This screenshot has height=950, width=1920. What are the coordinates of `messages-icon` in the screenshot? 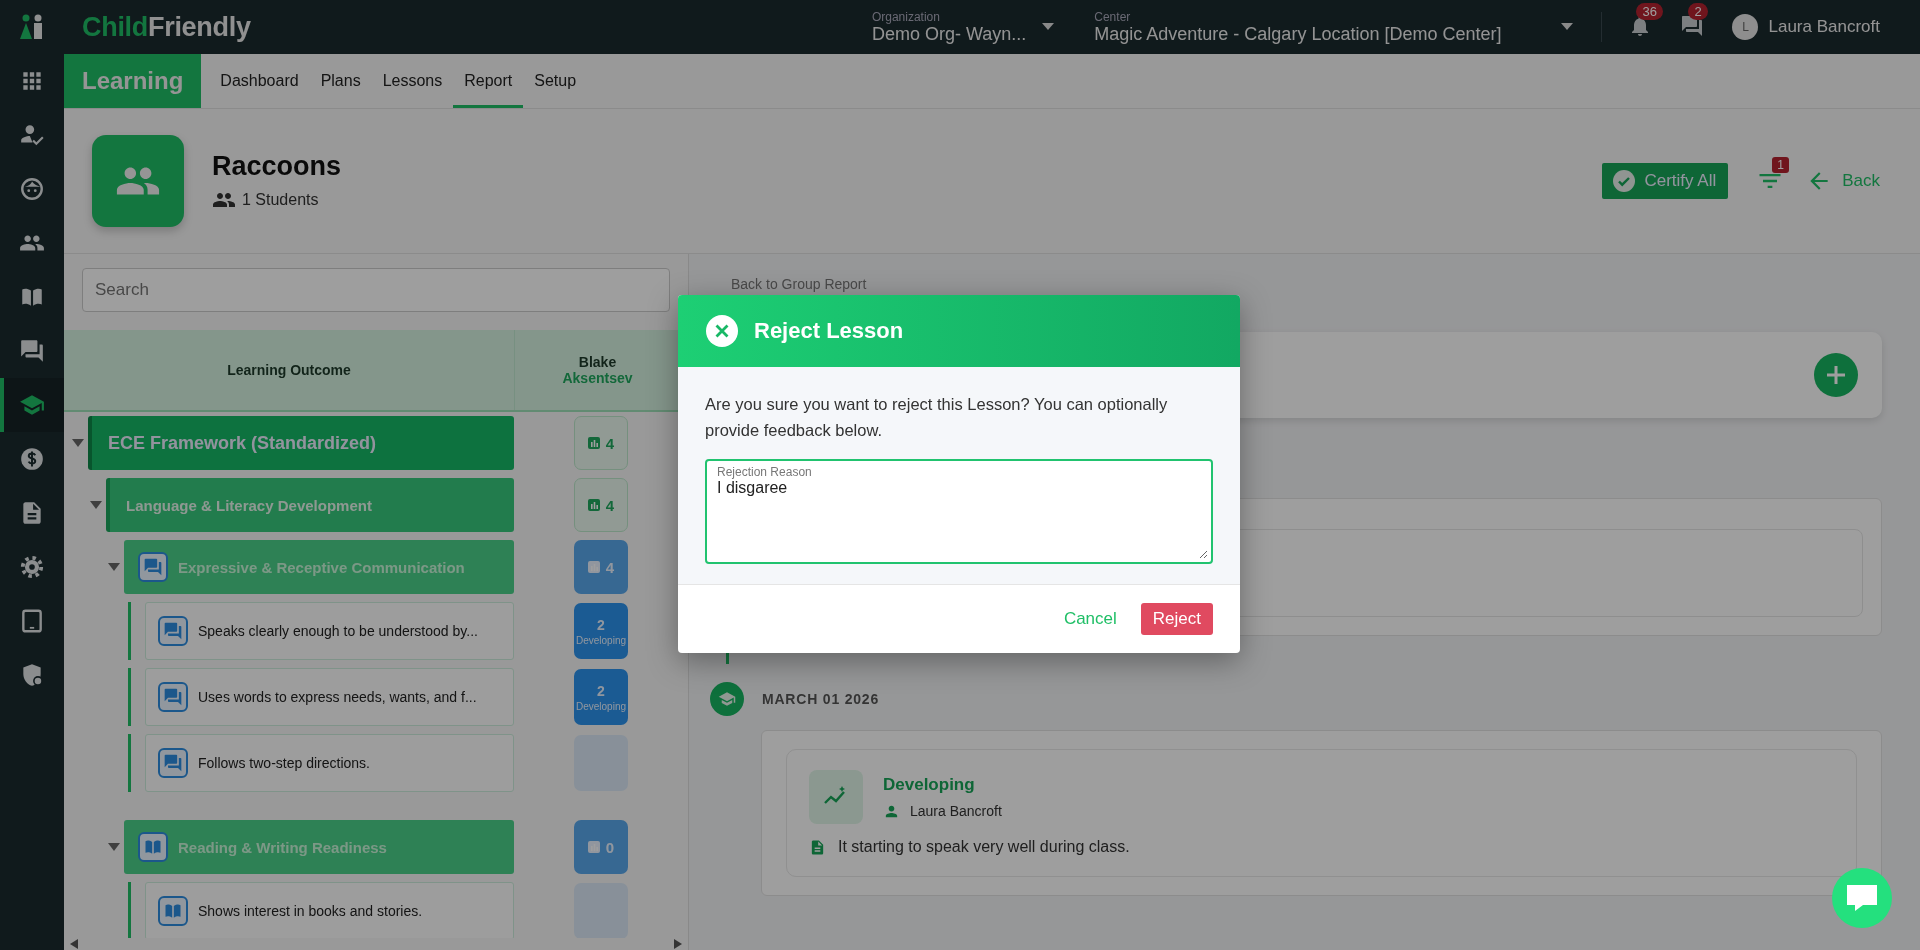 It's located at (1692, 26).